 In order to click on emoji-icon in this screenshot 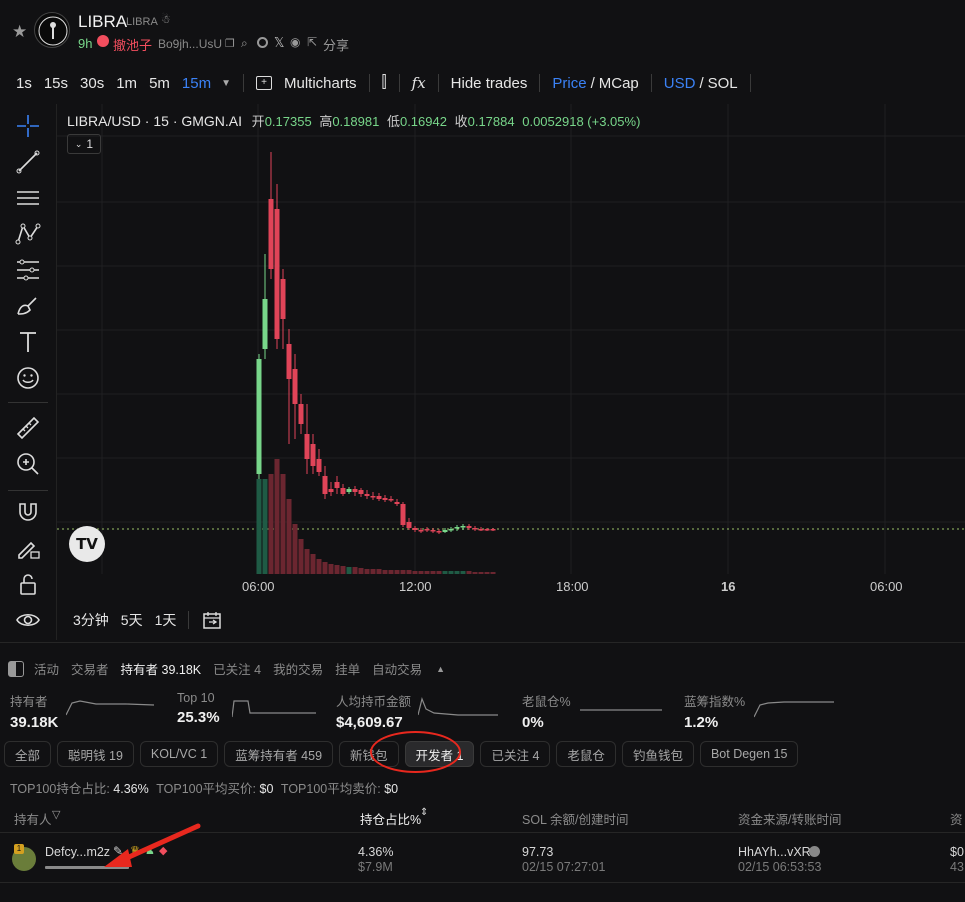, I will do `click(28, 378)`.